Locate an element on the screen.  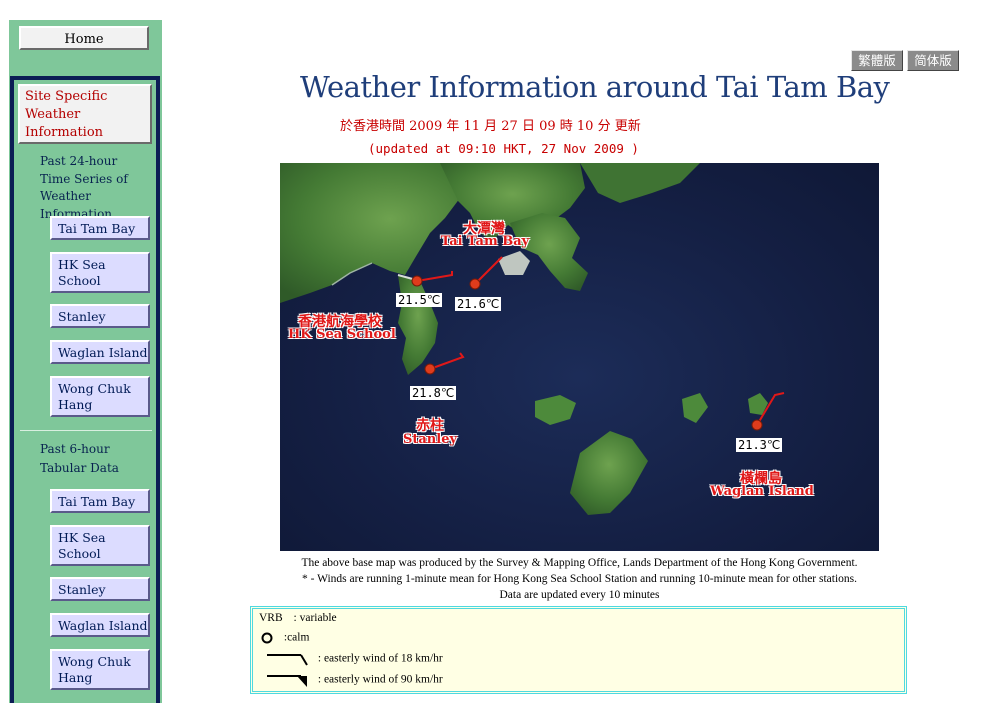
updated-time-english: (updated at 09:10 HKT, 27 Nov 2009 ) is located at coordinates (503, 148).